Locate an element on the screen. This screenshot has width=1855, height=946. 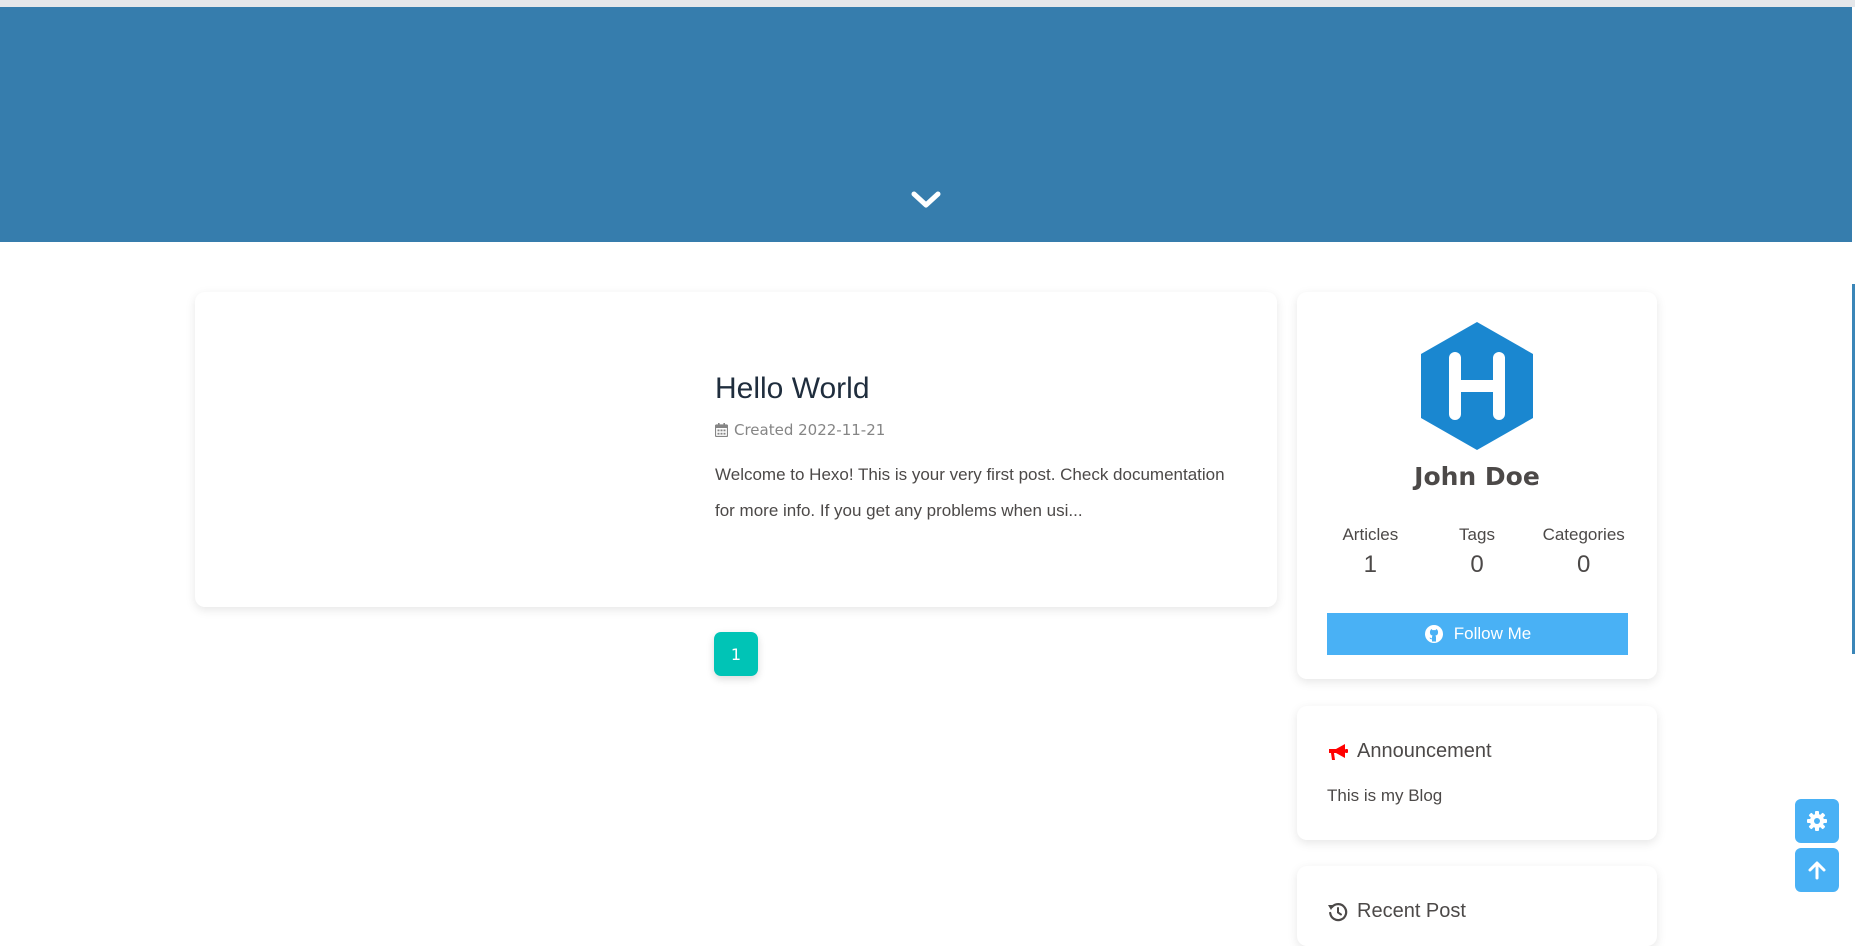
page-number-button: 1 is located at coordinates (736, 654).